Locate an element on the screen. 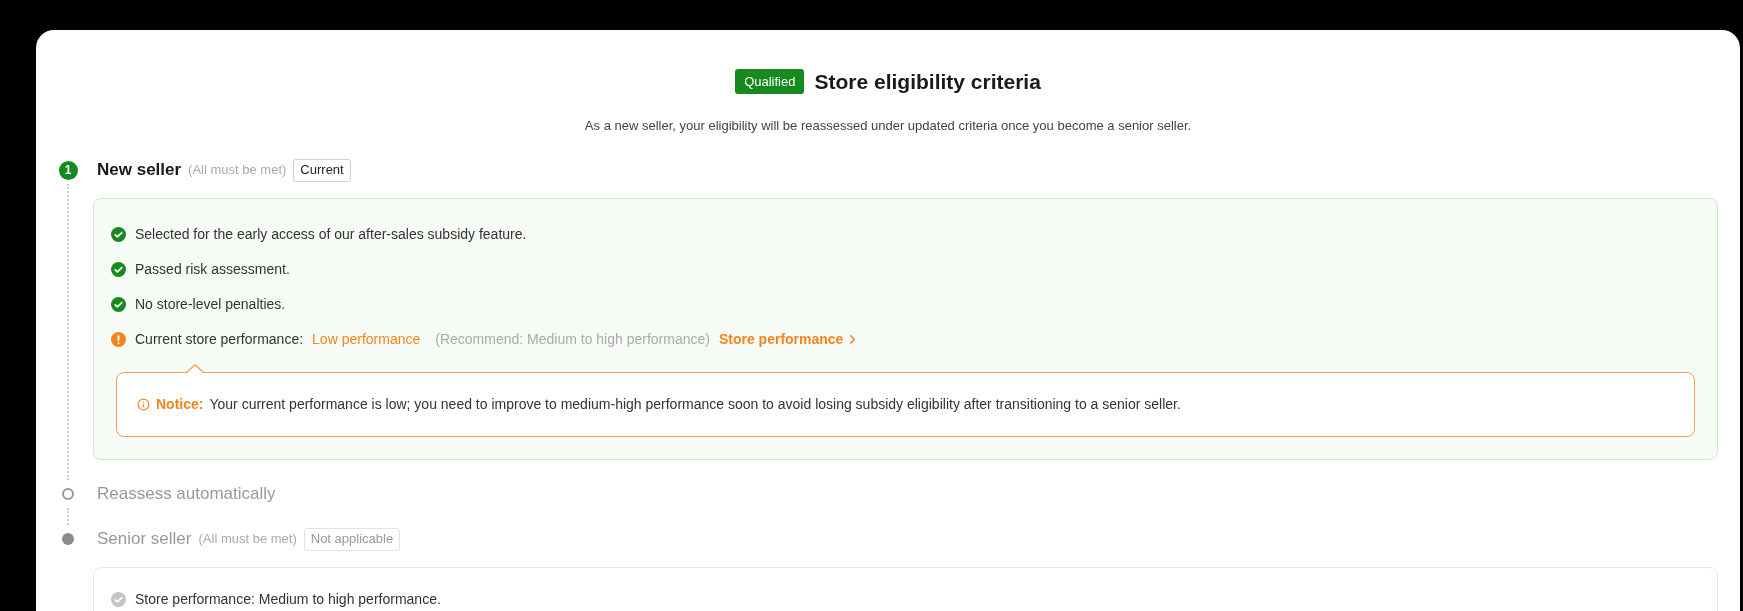 The height and width of the screenshot is (611, 1743). notice-text: Your current performance is low; you need to improve to medium-high performance soon to avoid losing subsidy eligibility after transitioning to a senior seller. is located at coordinates (695, 404).